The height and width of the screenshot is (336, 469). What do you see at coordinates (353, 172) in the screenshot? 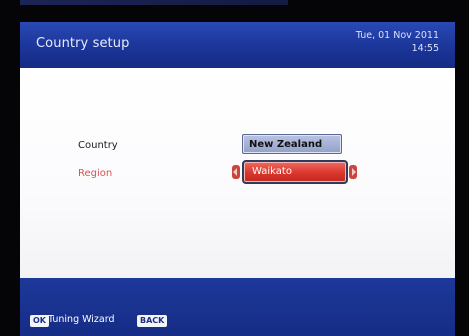
I see `right-arrow-icon` at bounding box center [353, 172].